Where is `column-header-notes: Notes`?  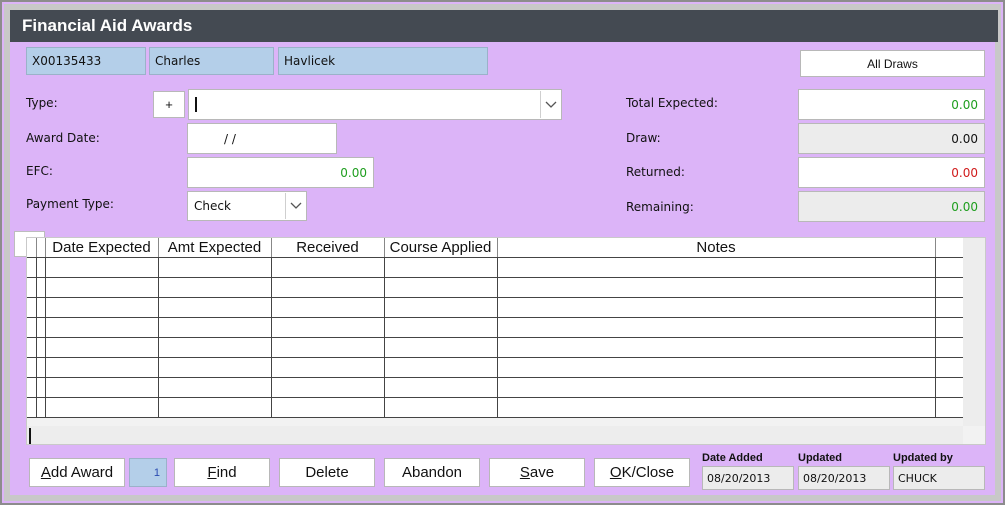 column-header-notes: Notes is located at coordinates (716, 248).